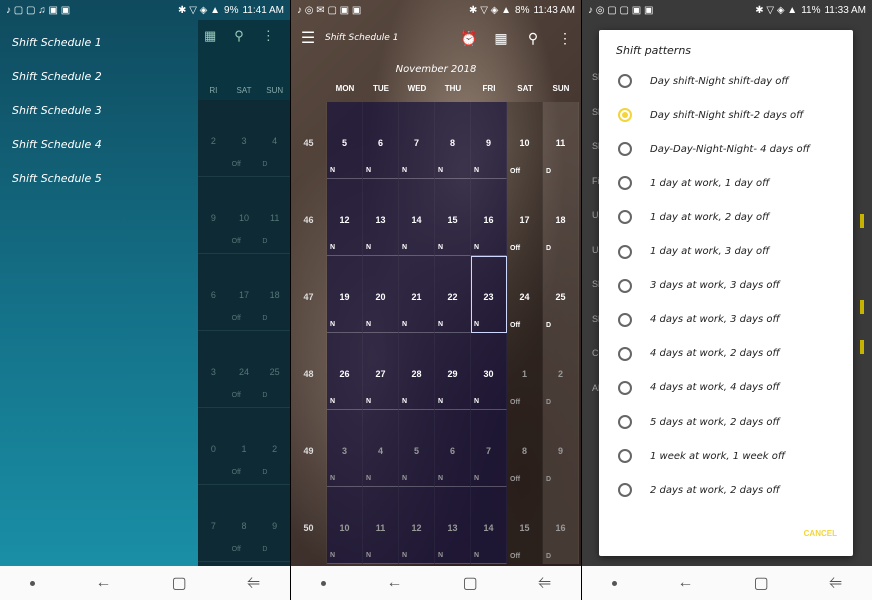 The width and height of the screenshot is (872, 600). Describe the element at coordinates (381, 525) in the screenshot. I see `day-cell: 11N` at that location.